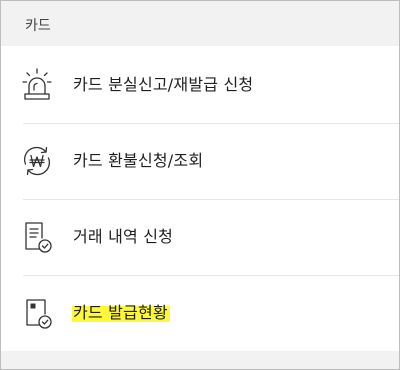 The image size is (400, 370). Describe the element at coordinates (121, 313) in the screenshot. I see `menu-item-label: 카드 발급현황` at that location.